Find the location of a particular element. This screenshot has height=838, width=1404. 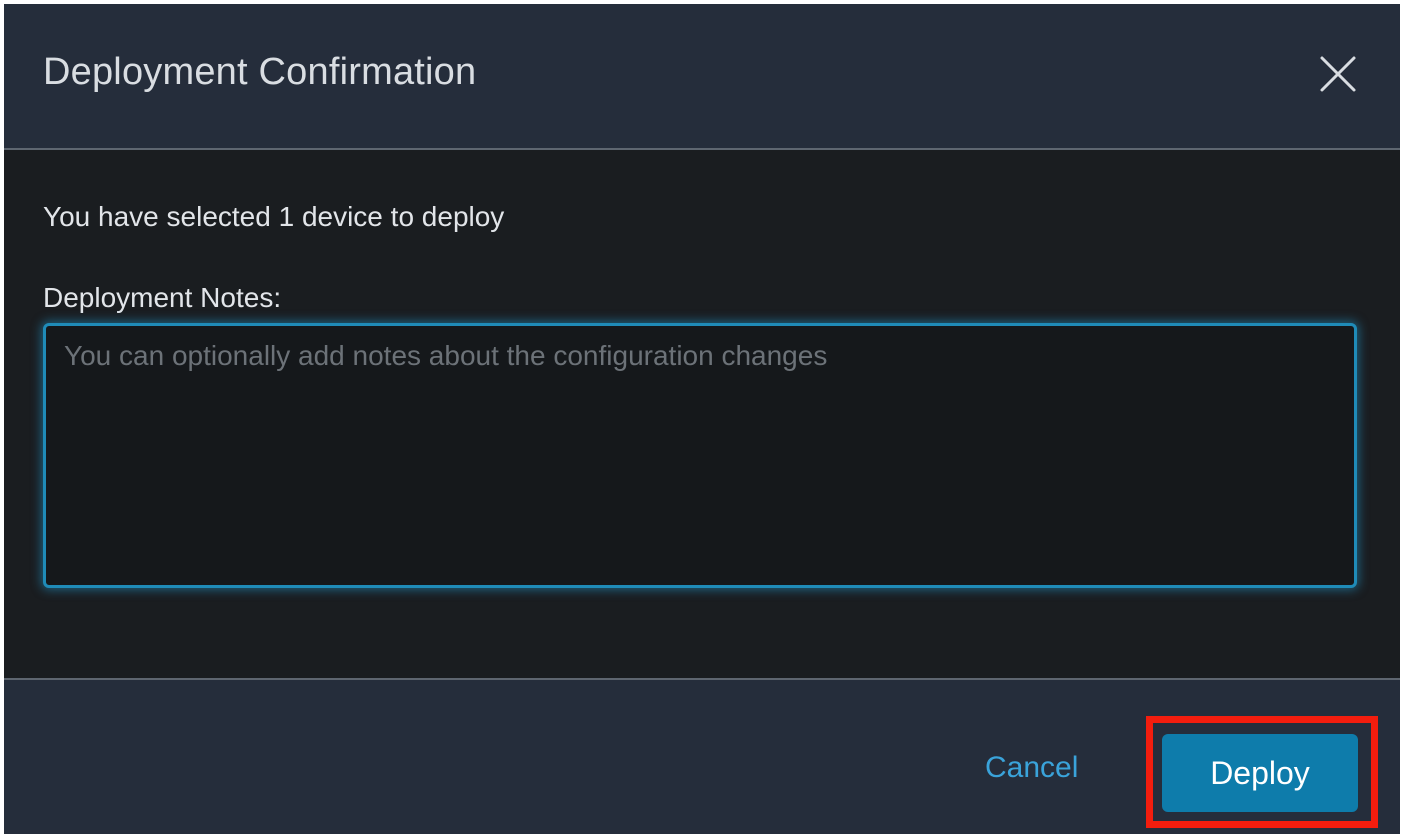

deployment-notes-label: Deployment Notes: is located at coordinates (162, 297).